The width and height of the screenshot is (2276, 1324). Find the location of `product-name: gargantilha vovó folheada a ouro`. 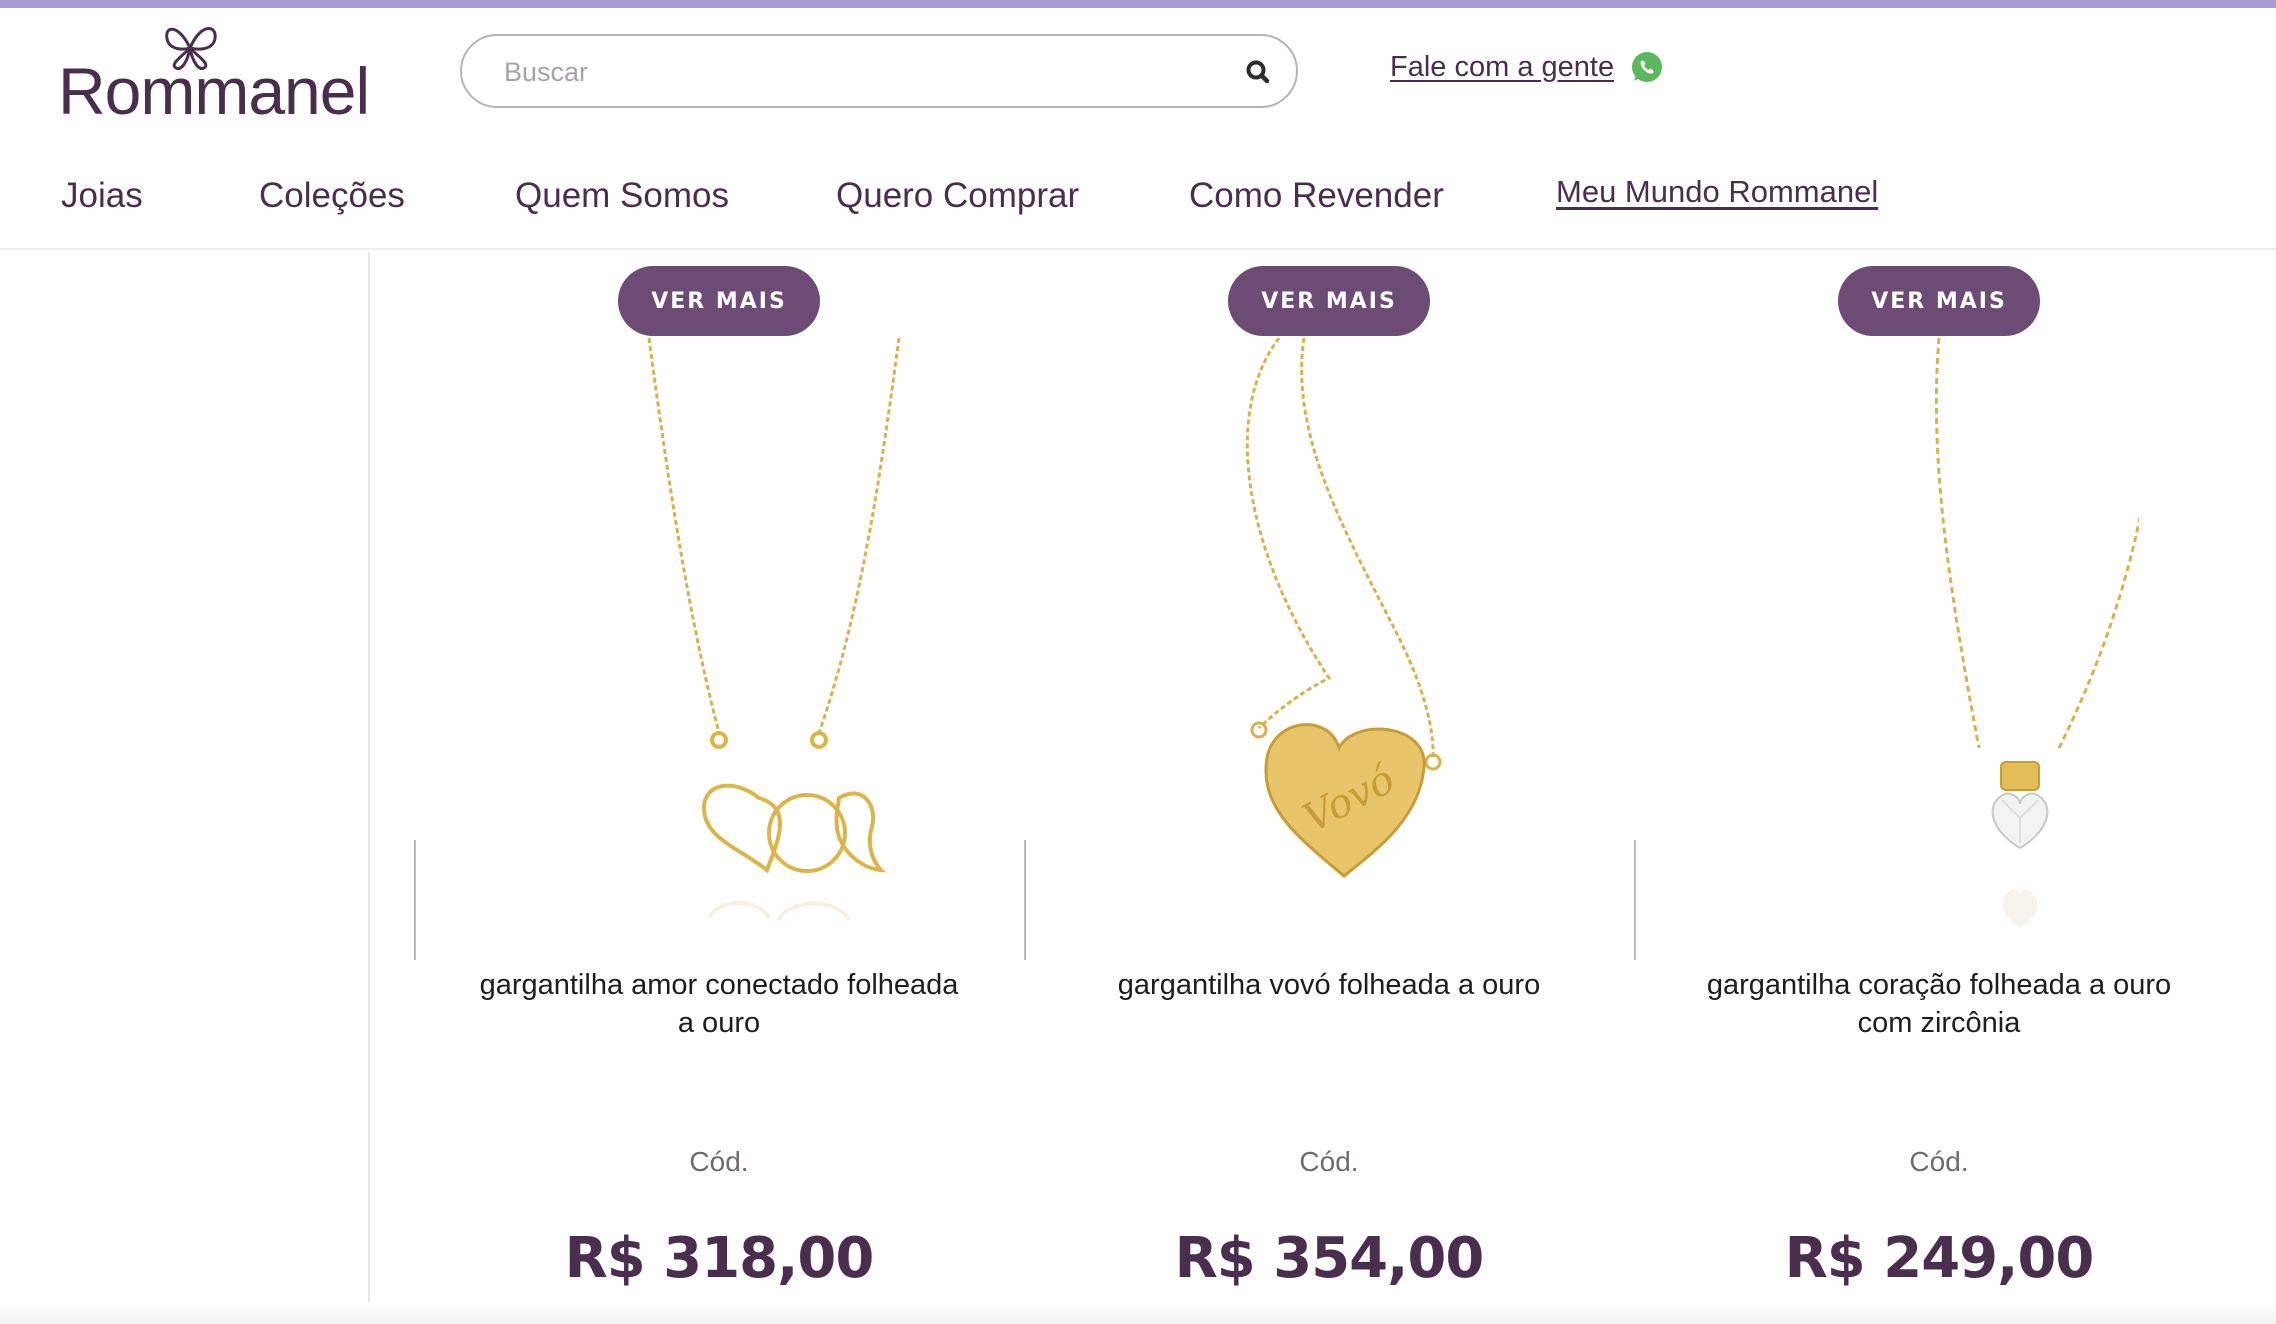

product-name: gargantilha vovó folheada a ouro is located at coordinates (1329, 985).